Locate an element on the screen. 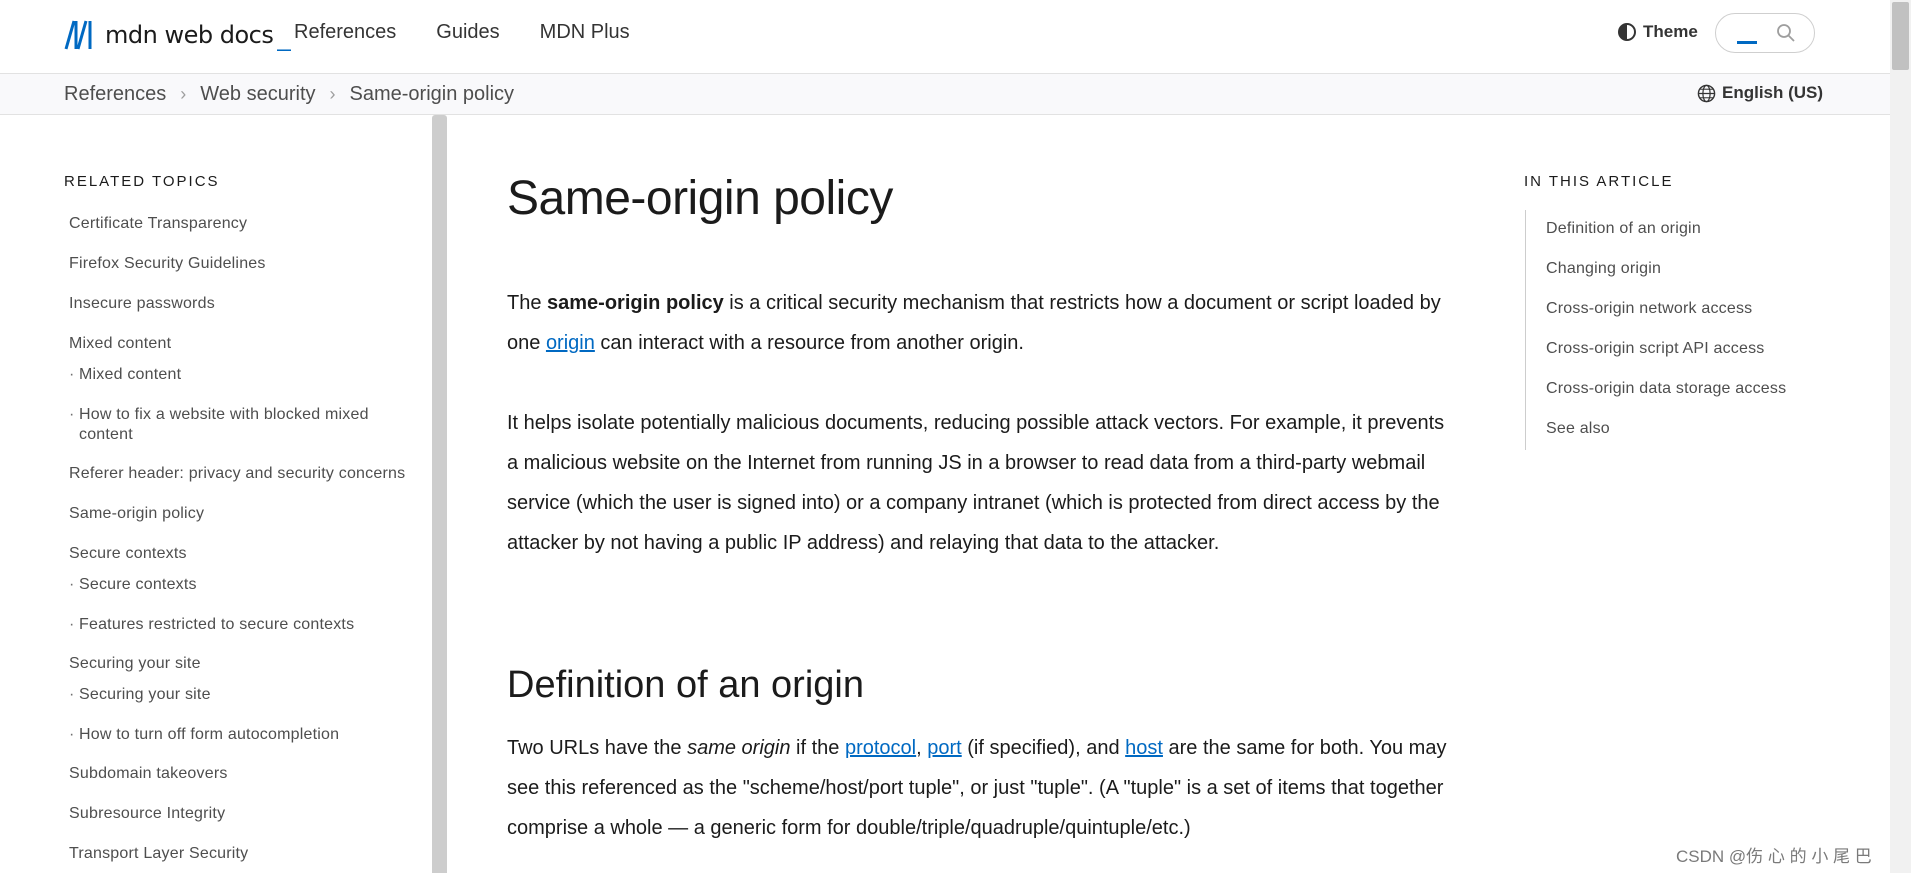  sidebar-item-securing-your-site: Securing your site is located at coordinates (135, 664).